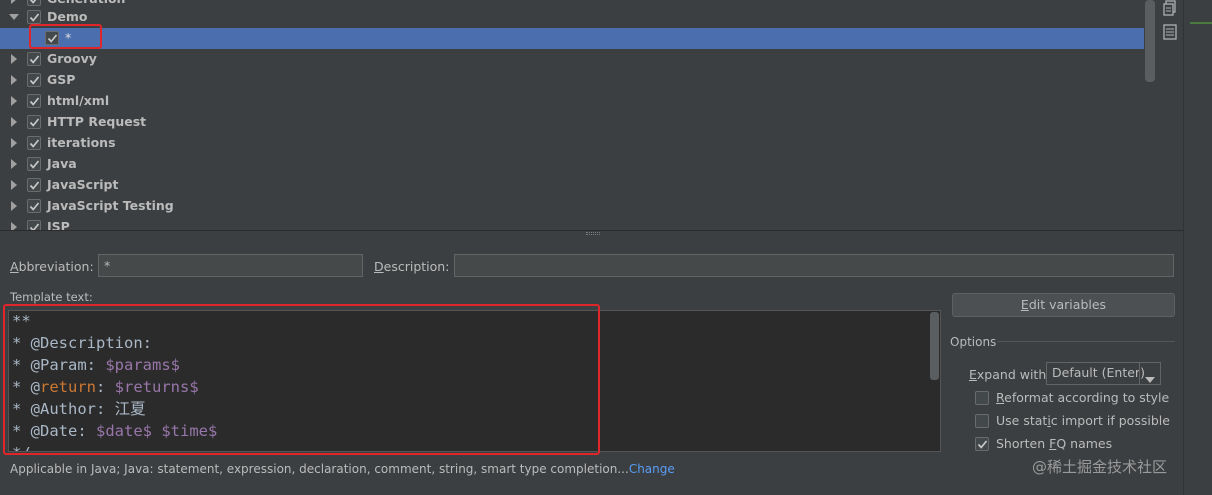 This screenshot has width=1212, height=495. Describe the element at coordinates (1100, 467) in the screenshot. I see `watermark: @稀土掘金技术社区` at that location.